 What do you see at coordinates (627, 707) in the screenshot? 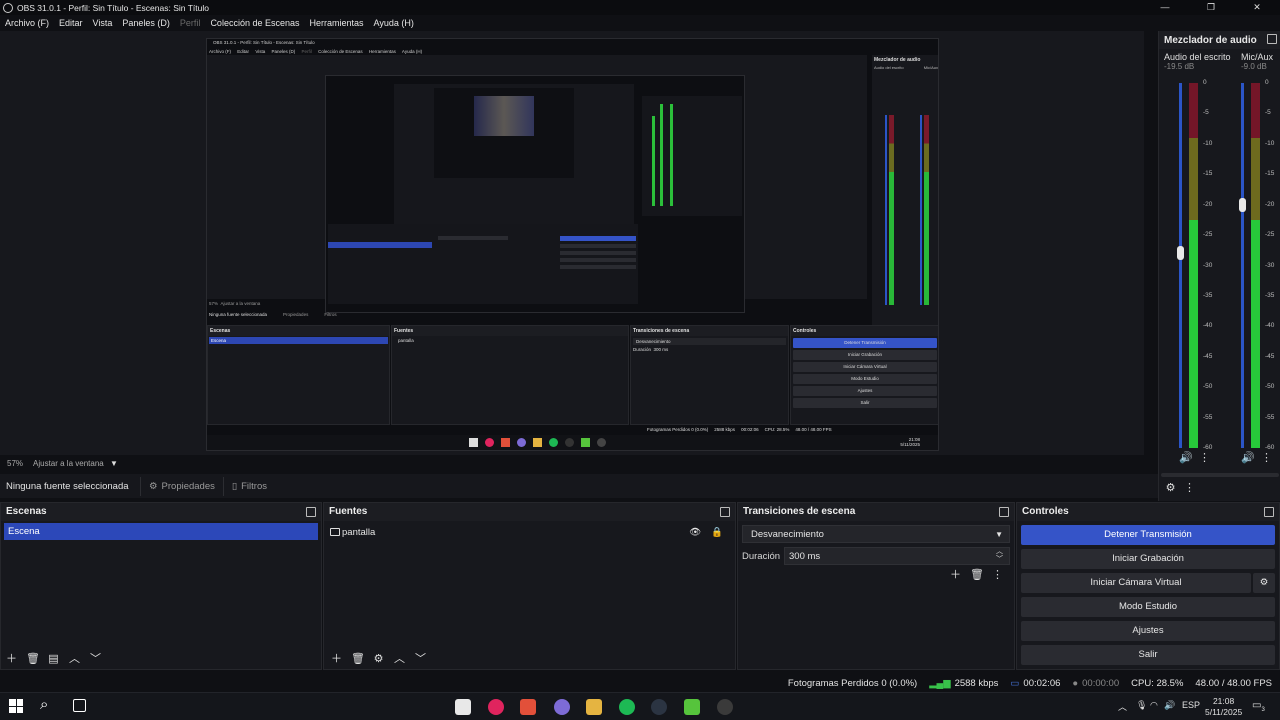
I see `spotify-icon` at bounding box center [627, 707].